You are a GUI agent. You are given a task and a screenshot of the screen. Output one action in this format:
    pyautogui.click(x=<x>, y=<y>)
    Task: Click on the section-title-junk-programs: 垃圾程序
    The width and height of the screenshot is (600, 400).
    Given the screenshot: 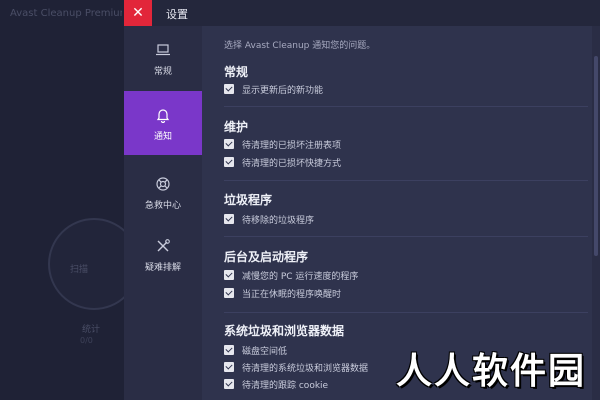 What is the action you would take?
    pyautogui.click(x=248, y=200)
    